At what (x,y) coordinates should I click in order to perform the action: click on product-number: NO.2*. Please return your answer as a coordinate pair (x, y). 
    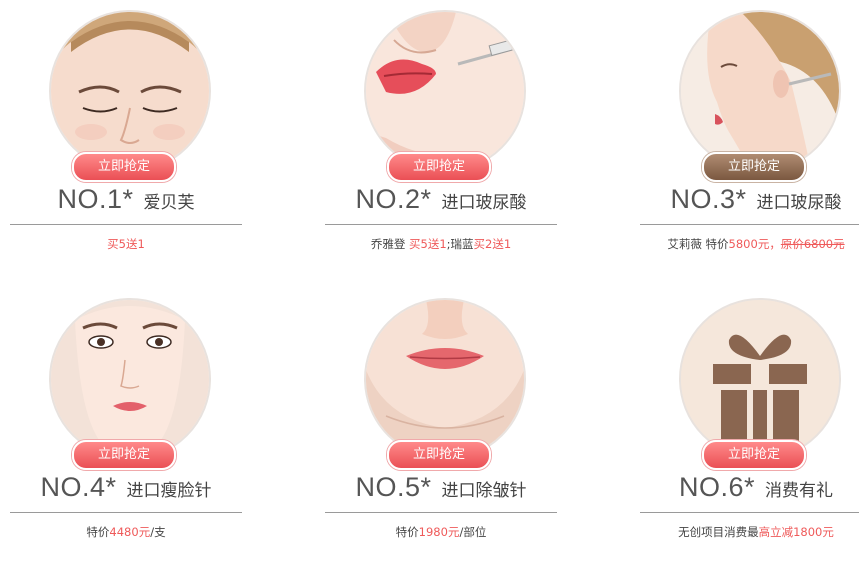
    Looking at the image, I should click on (393, 199).